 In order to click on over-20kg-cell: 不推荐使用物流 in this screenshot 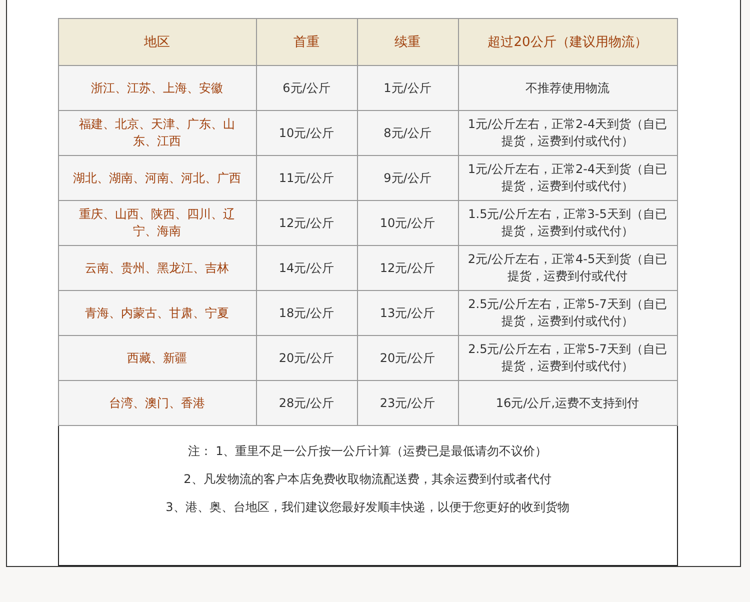, I will do `click(567, 88)`.